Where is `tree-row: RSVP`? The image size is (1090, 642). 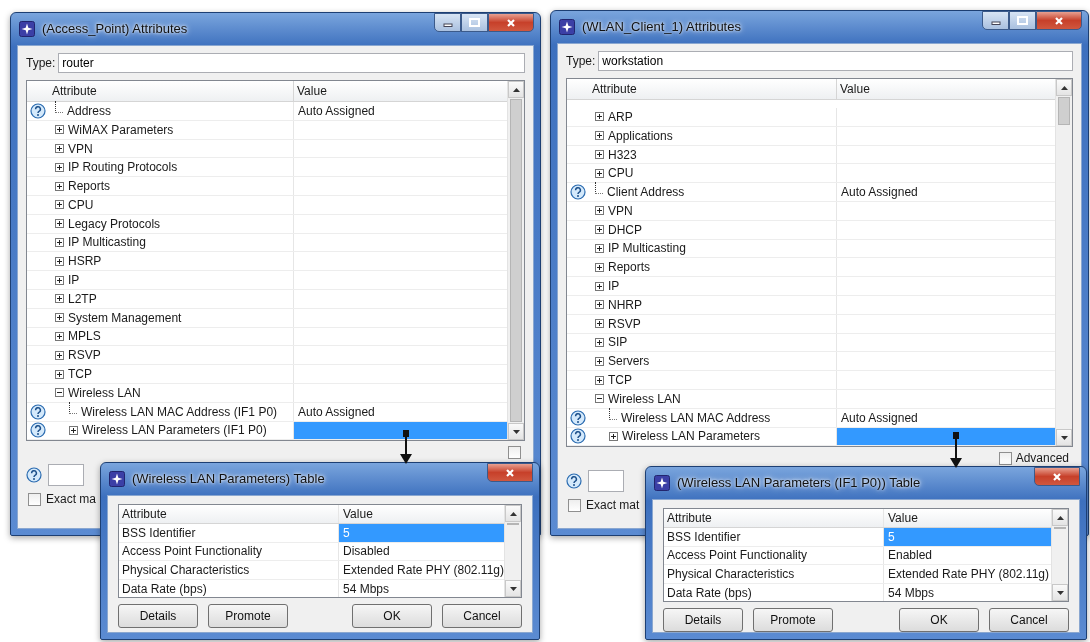 tree-row: RSVP is located at coordinates (267, 356).